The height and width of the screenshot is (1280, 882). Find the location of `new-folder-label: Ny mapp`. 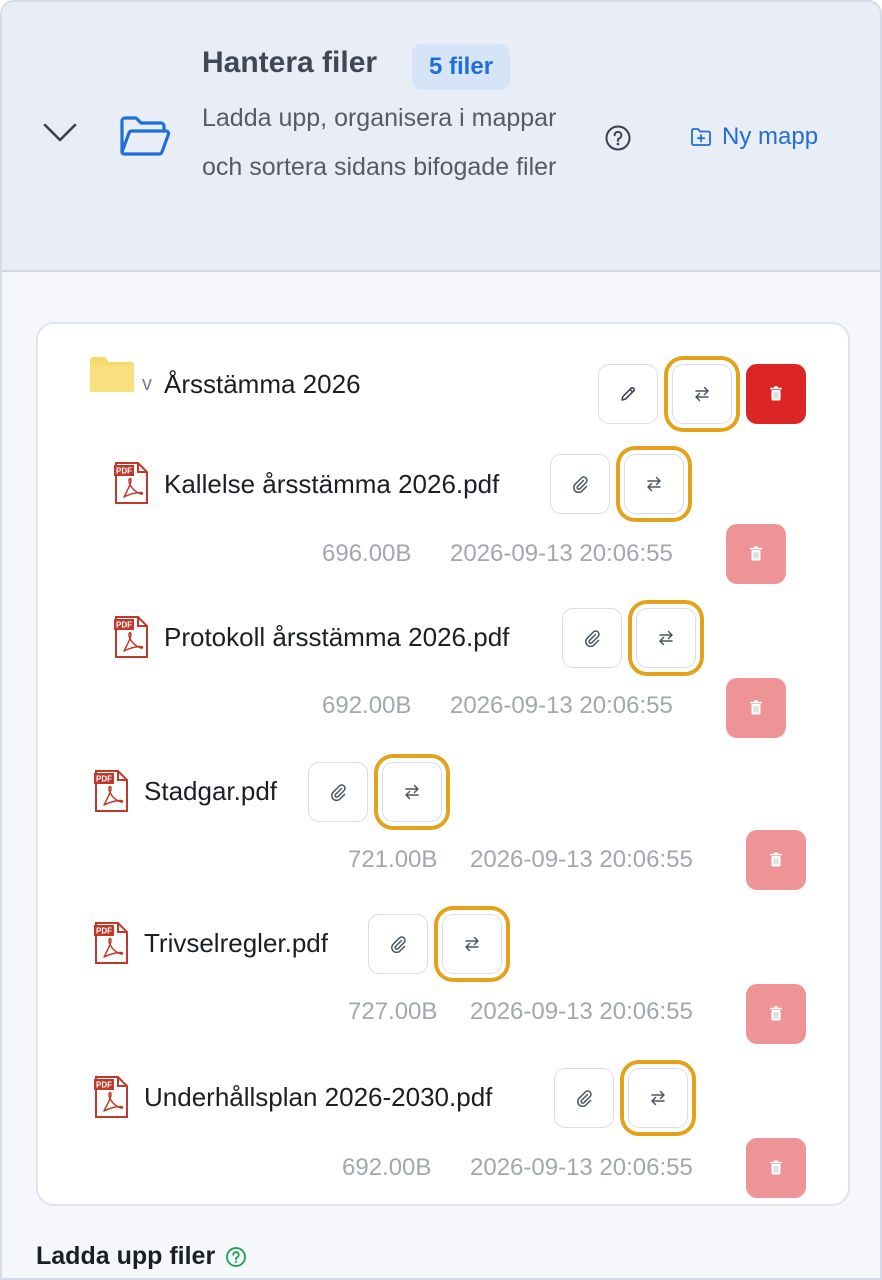

new-folder-label: Ny mapp is located at coordinates (770, 136).